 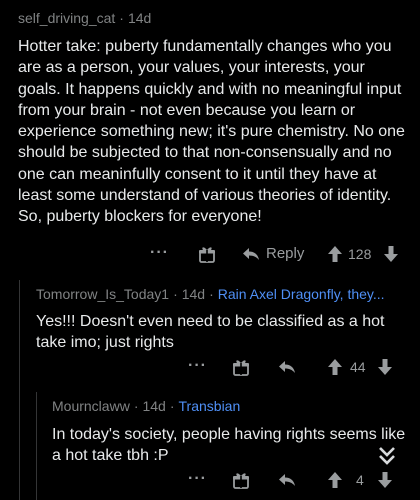 What do you see at coordinates (358, 367) in the screenshot?
I see `vote-score: 44` at bounding box center [358, 367].